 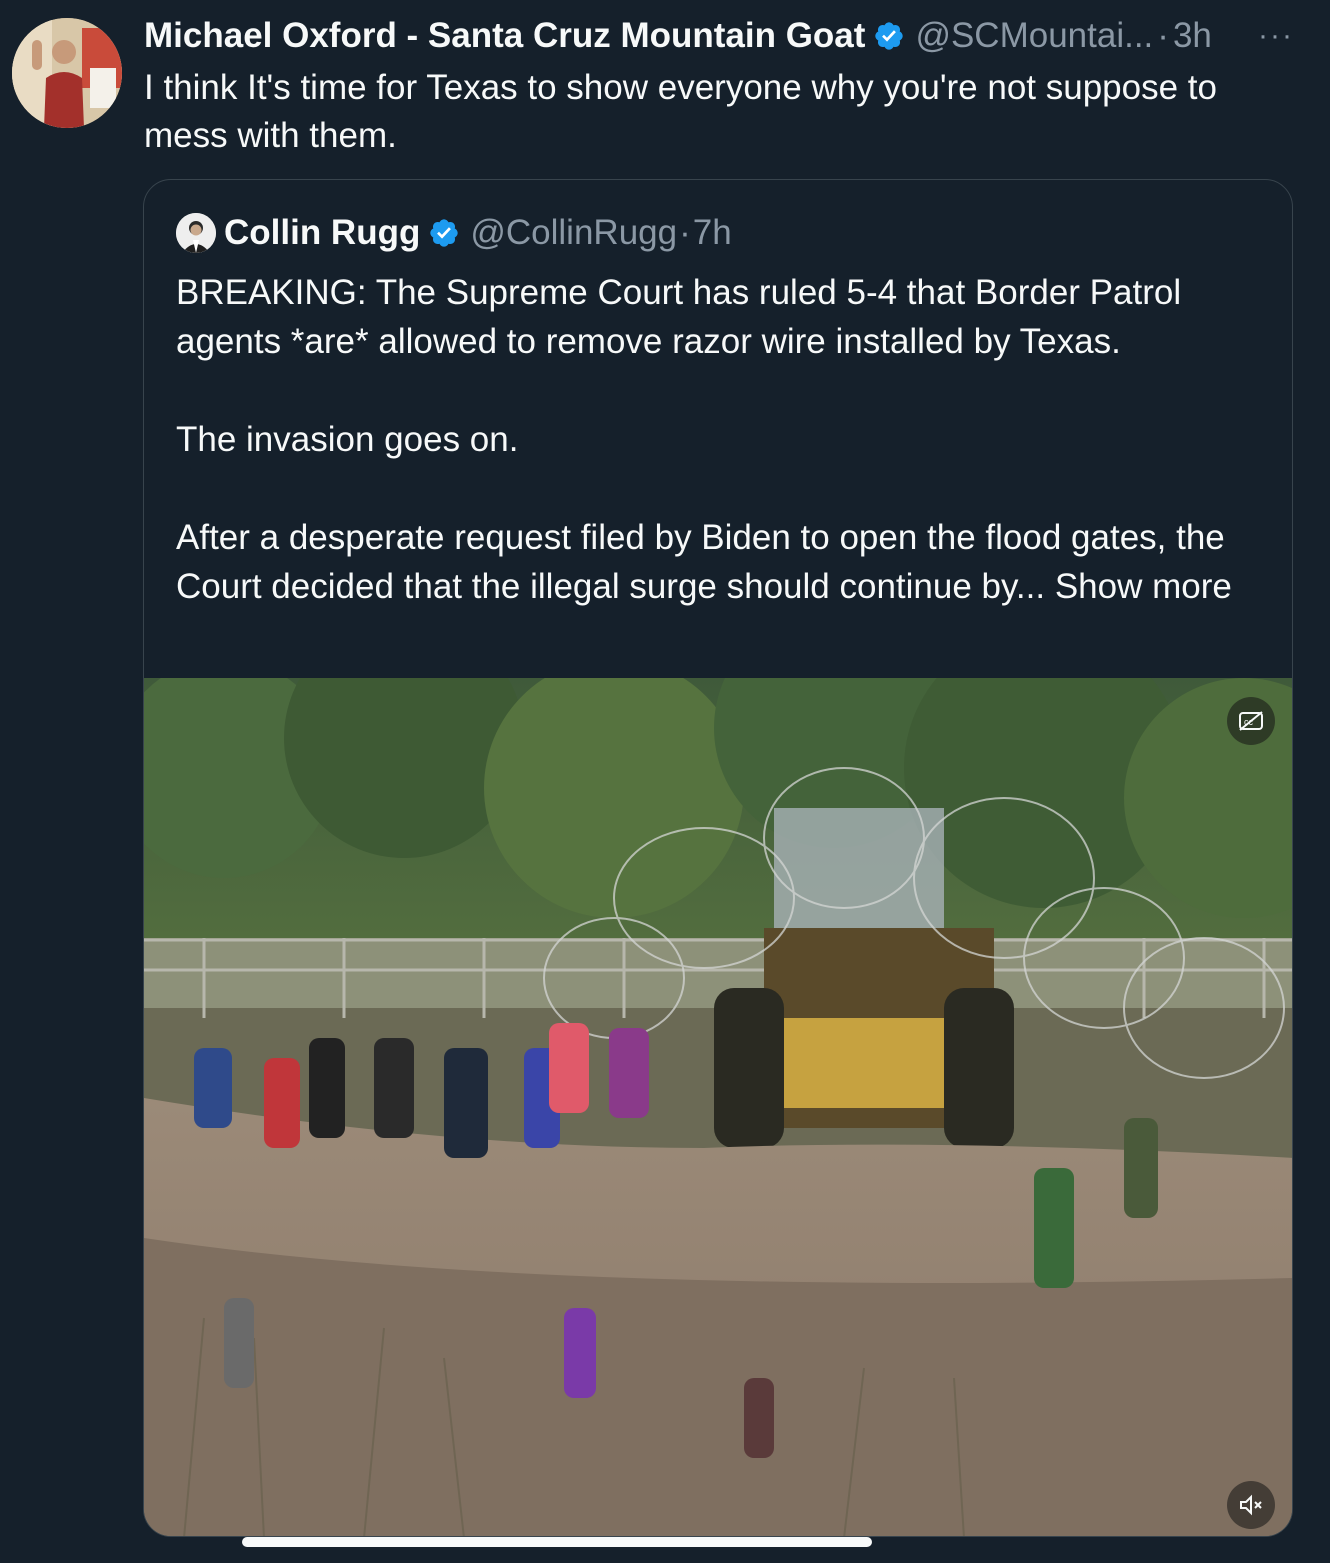 I want to click on quoted-tweet-header: Collin Rugg @CollinRugg · 7h, so click(x=454, y=233).